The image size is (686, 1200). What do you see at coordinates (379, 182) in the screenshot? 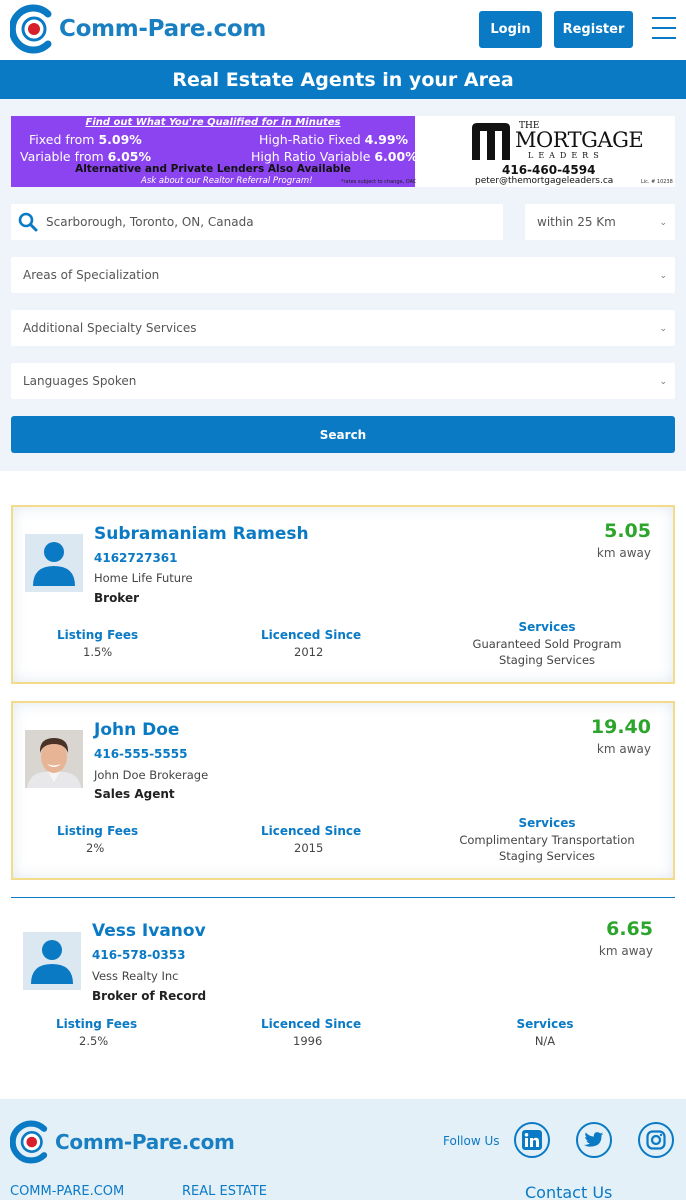
I see `ad-fine-print: *rates subject to change, OAC` at bounding box center [379, 182].